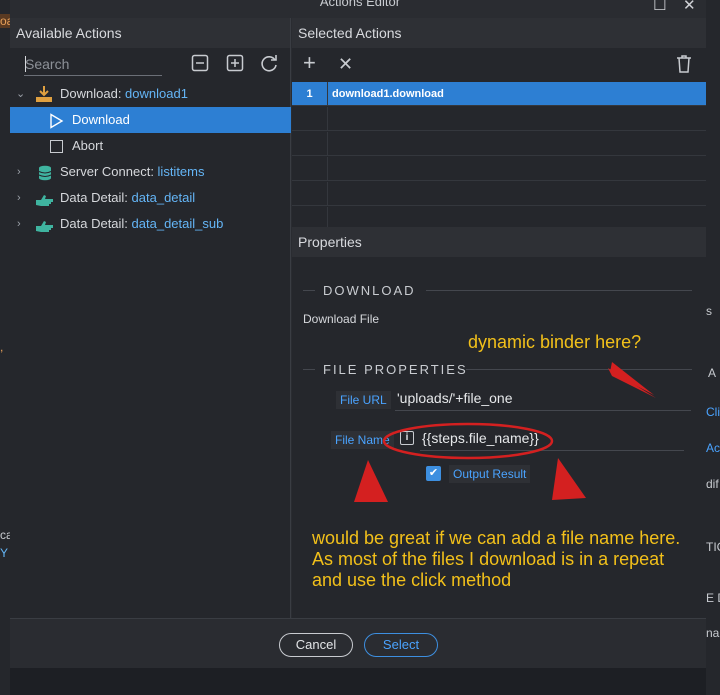 The height and width of the screenshot is (695, 720). I want to click on tree-item-label: Data Detail: data_detail_sub, so click(142, 223).